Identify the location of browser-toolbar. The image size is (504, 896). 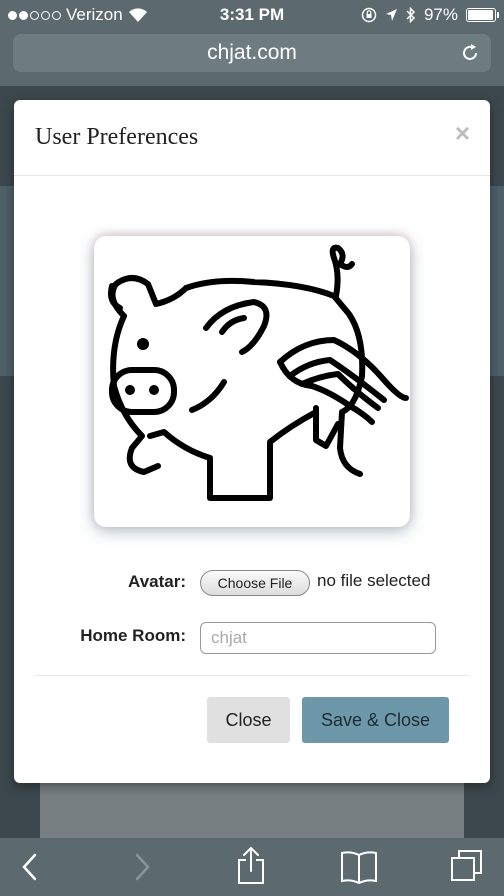
(252, 867).